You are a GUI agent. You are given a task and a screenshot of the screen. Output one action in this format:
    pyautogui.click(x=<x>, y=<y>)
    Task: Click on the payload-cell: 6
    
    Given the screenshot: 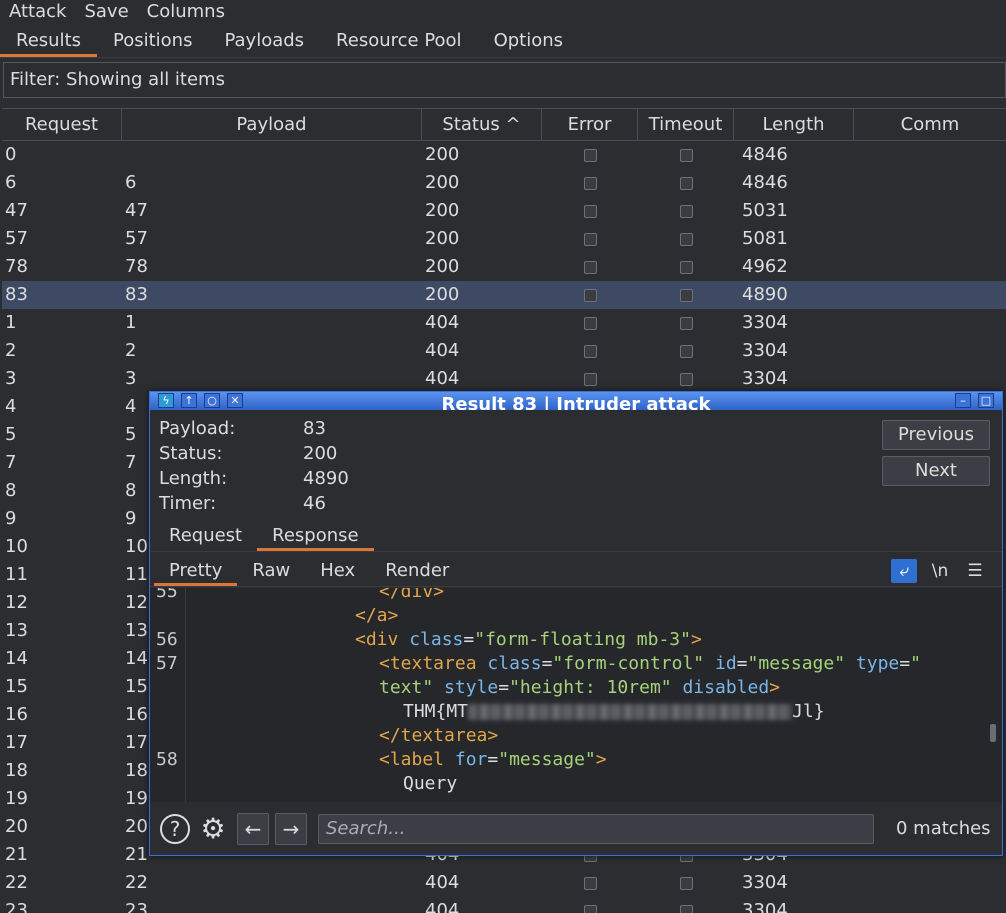 What is the action you would take?
    pyautogui.click(x=131, y=182)
    